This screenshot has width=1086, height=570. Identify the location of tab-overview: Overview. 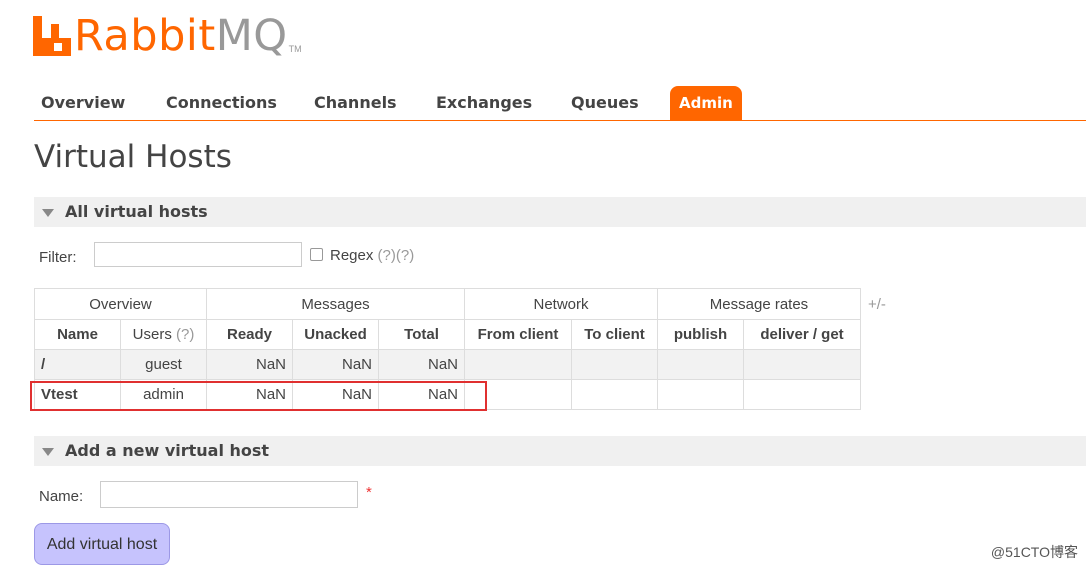
(83, 103).